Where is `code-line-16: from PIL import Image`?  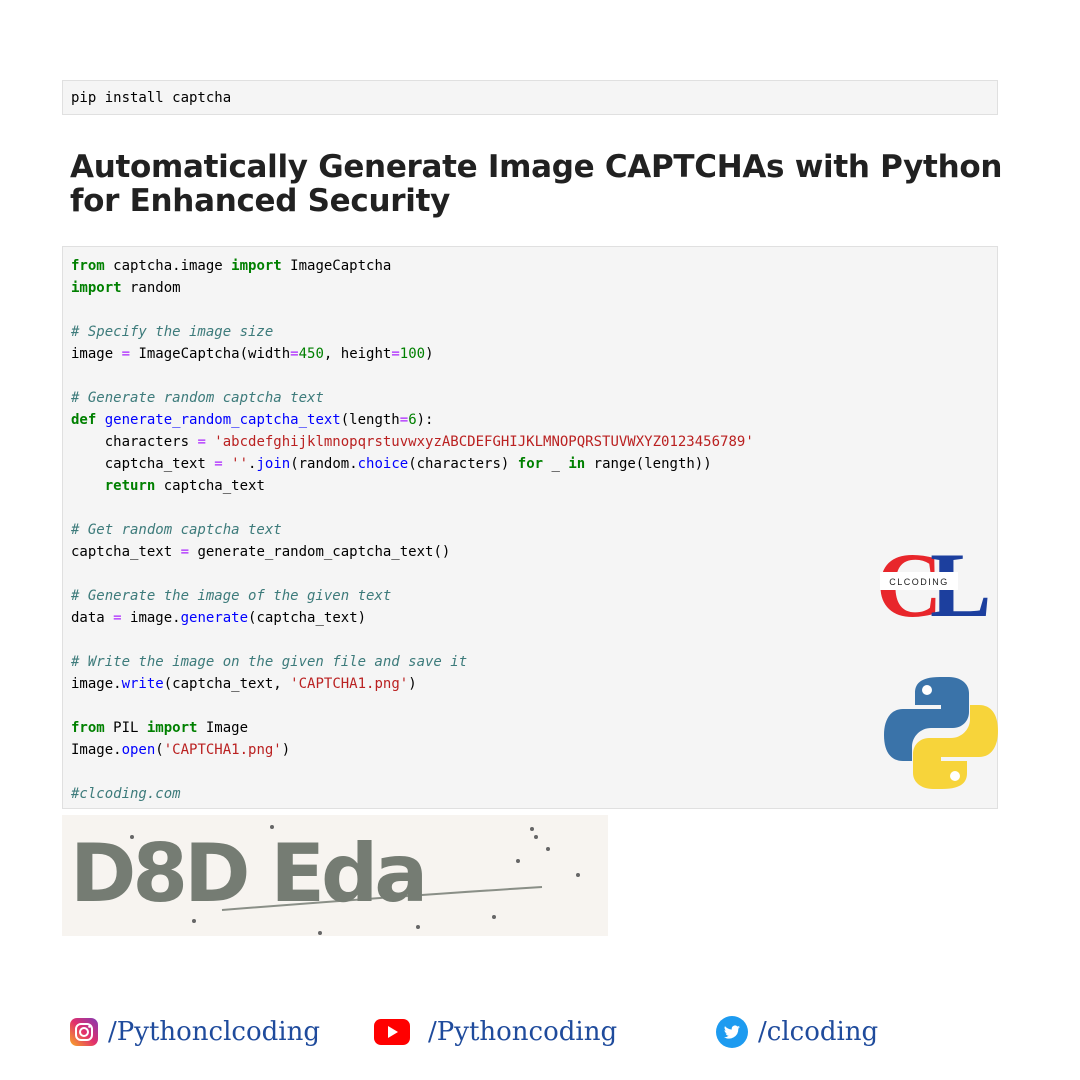 code-line-16: from PIL import Image is located at coordinates (160, 728).